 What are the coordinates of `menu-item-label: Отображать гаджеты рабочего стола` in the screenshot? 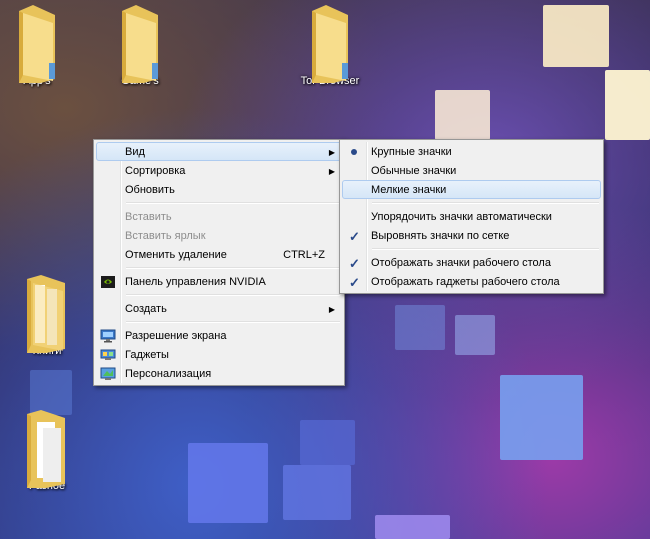 It's located at (465, 282).